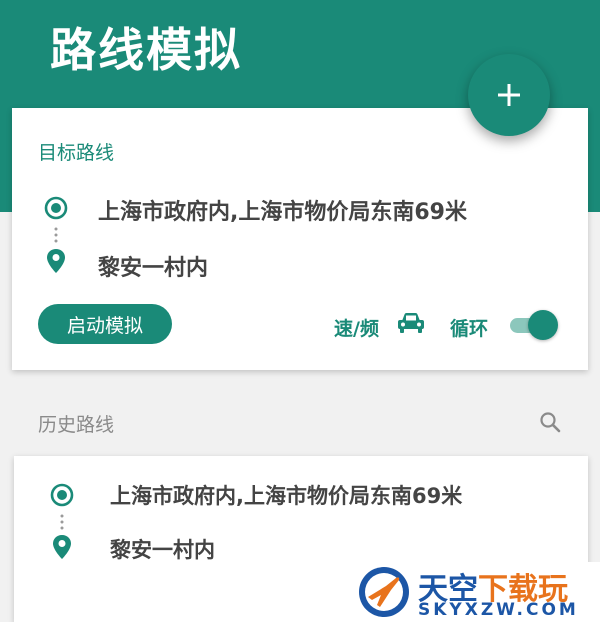 This screenshot has width=600, height=622. What do you see at coordinates (76, 425) in the screenshot?
I see `history-routes-title: 历史路线` at bounding box center [76, 425].